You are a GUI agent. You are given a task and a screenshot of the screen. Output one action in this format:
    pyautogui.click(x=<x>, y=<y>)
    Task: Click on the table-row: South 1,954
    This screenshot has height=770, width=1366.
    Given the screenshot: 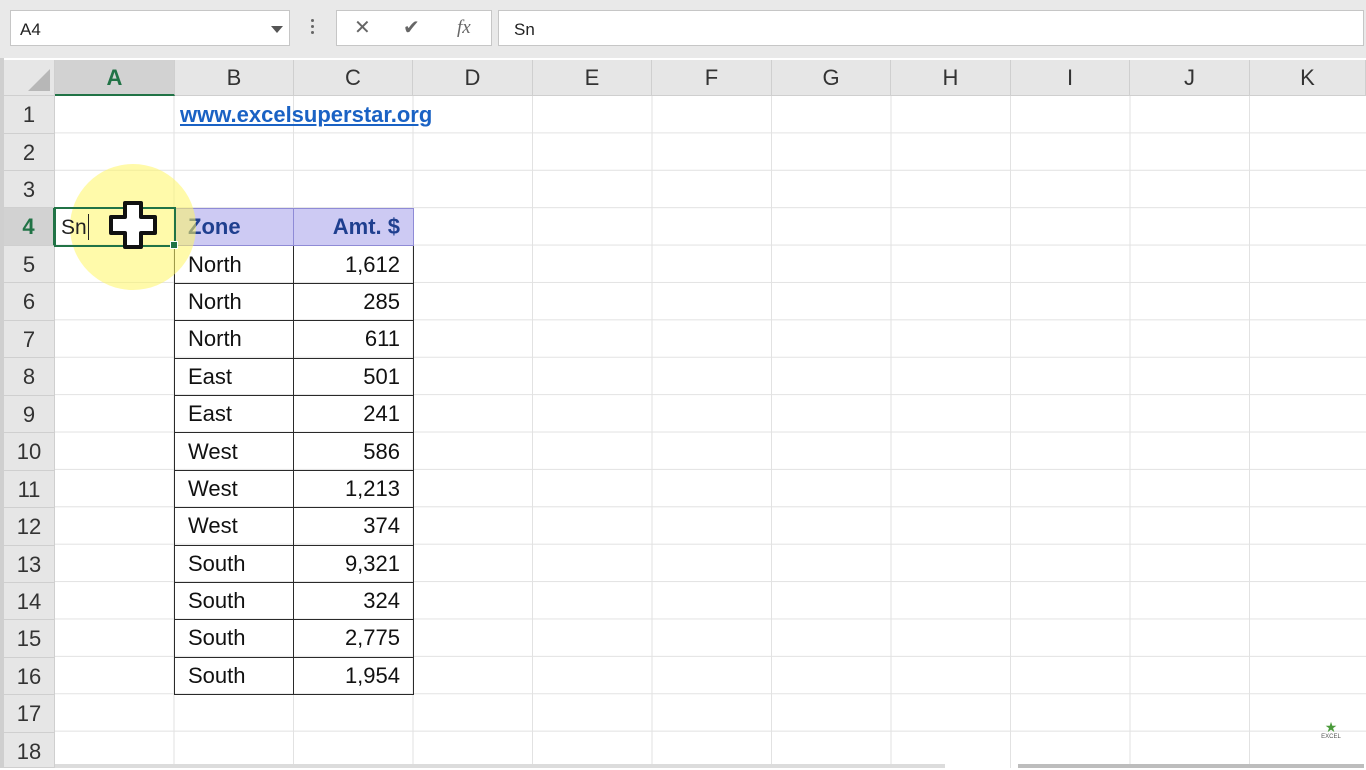 What is the action you would take?
    pyautogui.click(x=294, y=676)
    